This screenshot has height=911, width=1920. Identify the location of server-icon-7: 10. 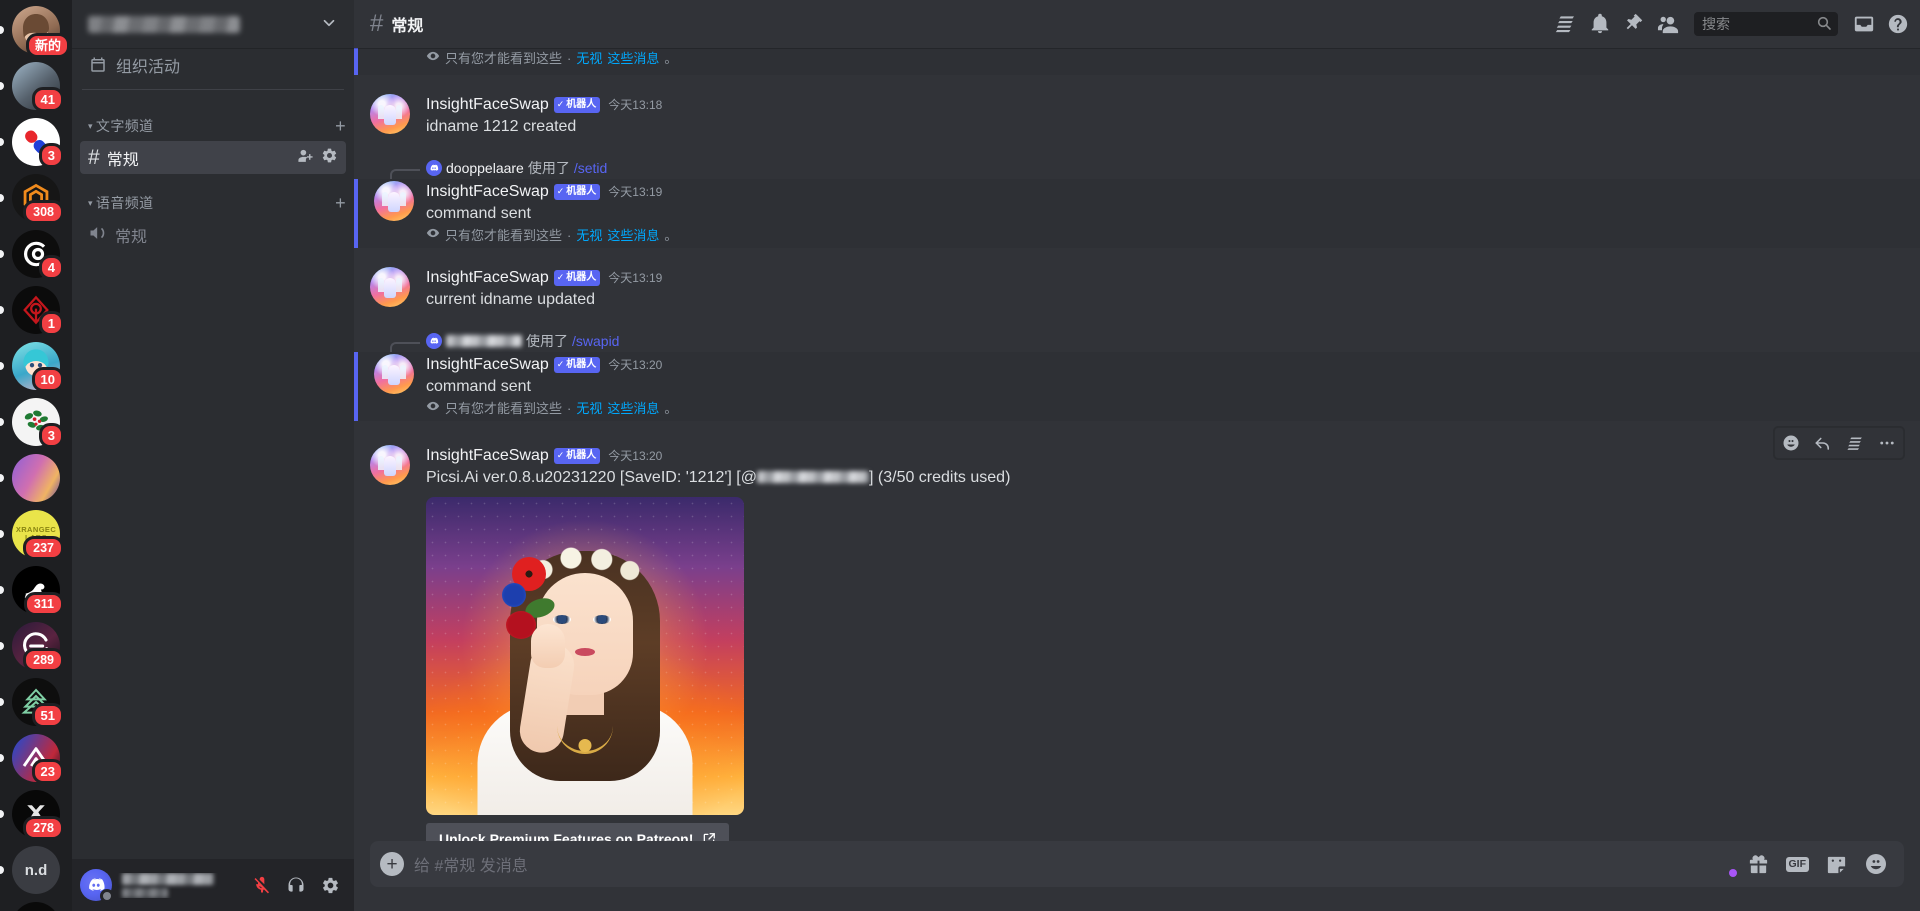
(36, 367).